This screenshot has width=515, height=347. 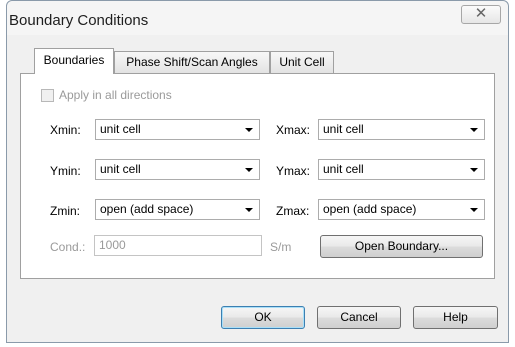 I want to click on title-bar: Boundary Conditions ✕, so click(x=257, y=18).